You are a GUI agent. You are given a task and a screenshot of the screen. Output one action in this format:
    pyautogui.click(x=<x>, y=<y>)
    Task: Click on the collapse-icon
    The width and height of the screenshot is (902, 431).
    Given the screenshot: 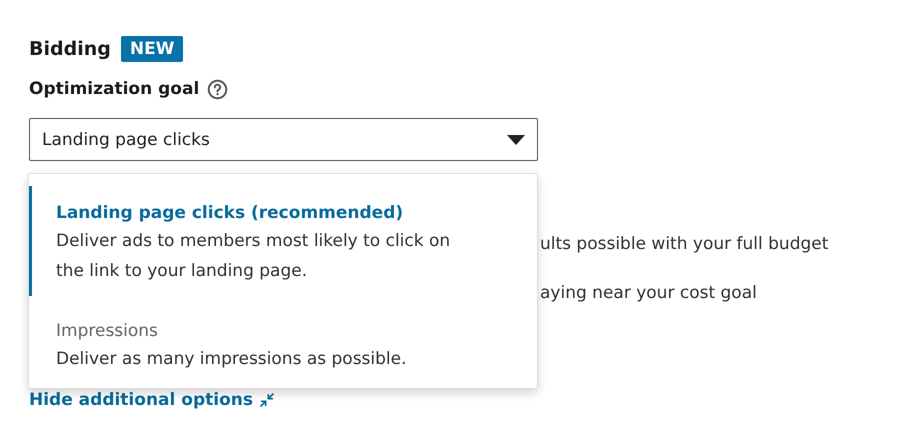 What is the action you would take?
    pyautogui.click(x=266, y=400)
    